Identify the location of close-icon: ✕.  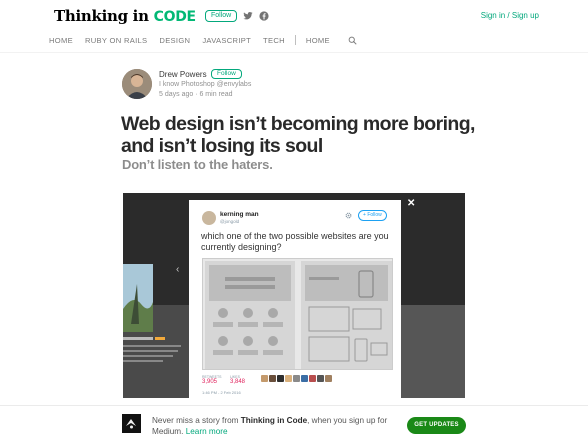
(411, 203).